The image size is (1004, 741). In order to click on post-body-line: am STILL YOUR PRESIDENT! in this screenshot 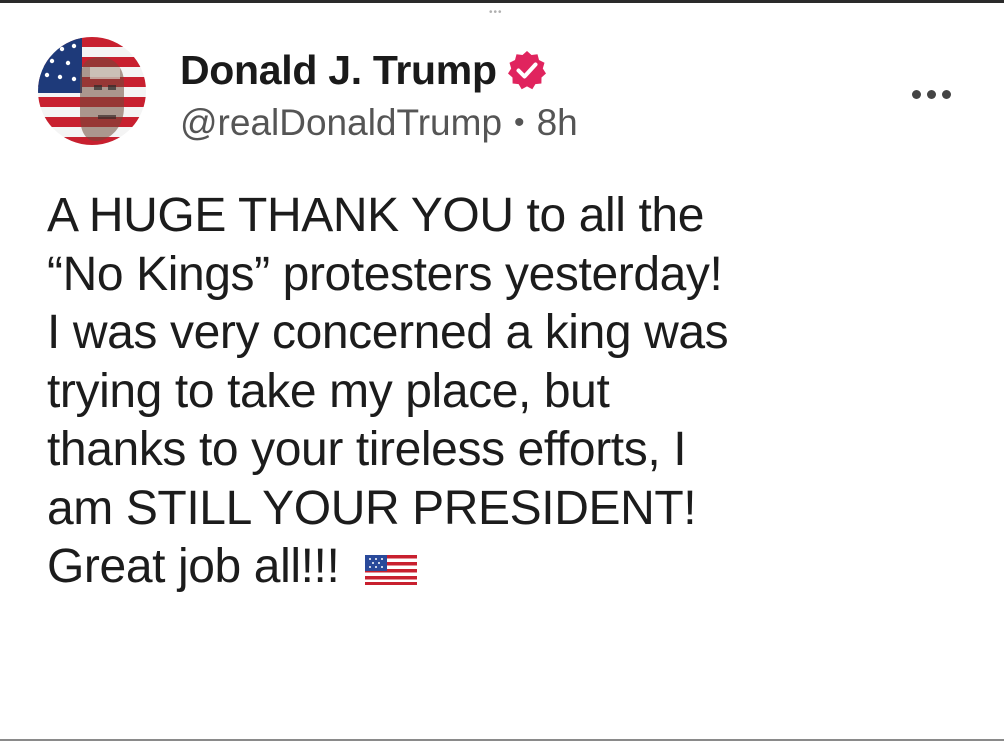, I will do `click(372, 508)`.